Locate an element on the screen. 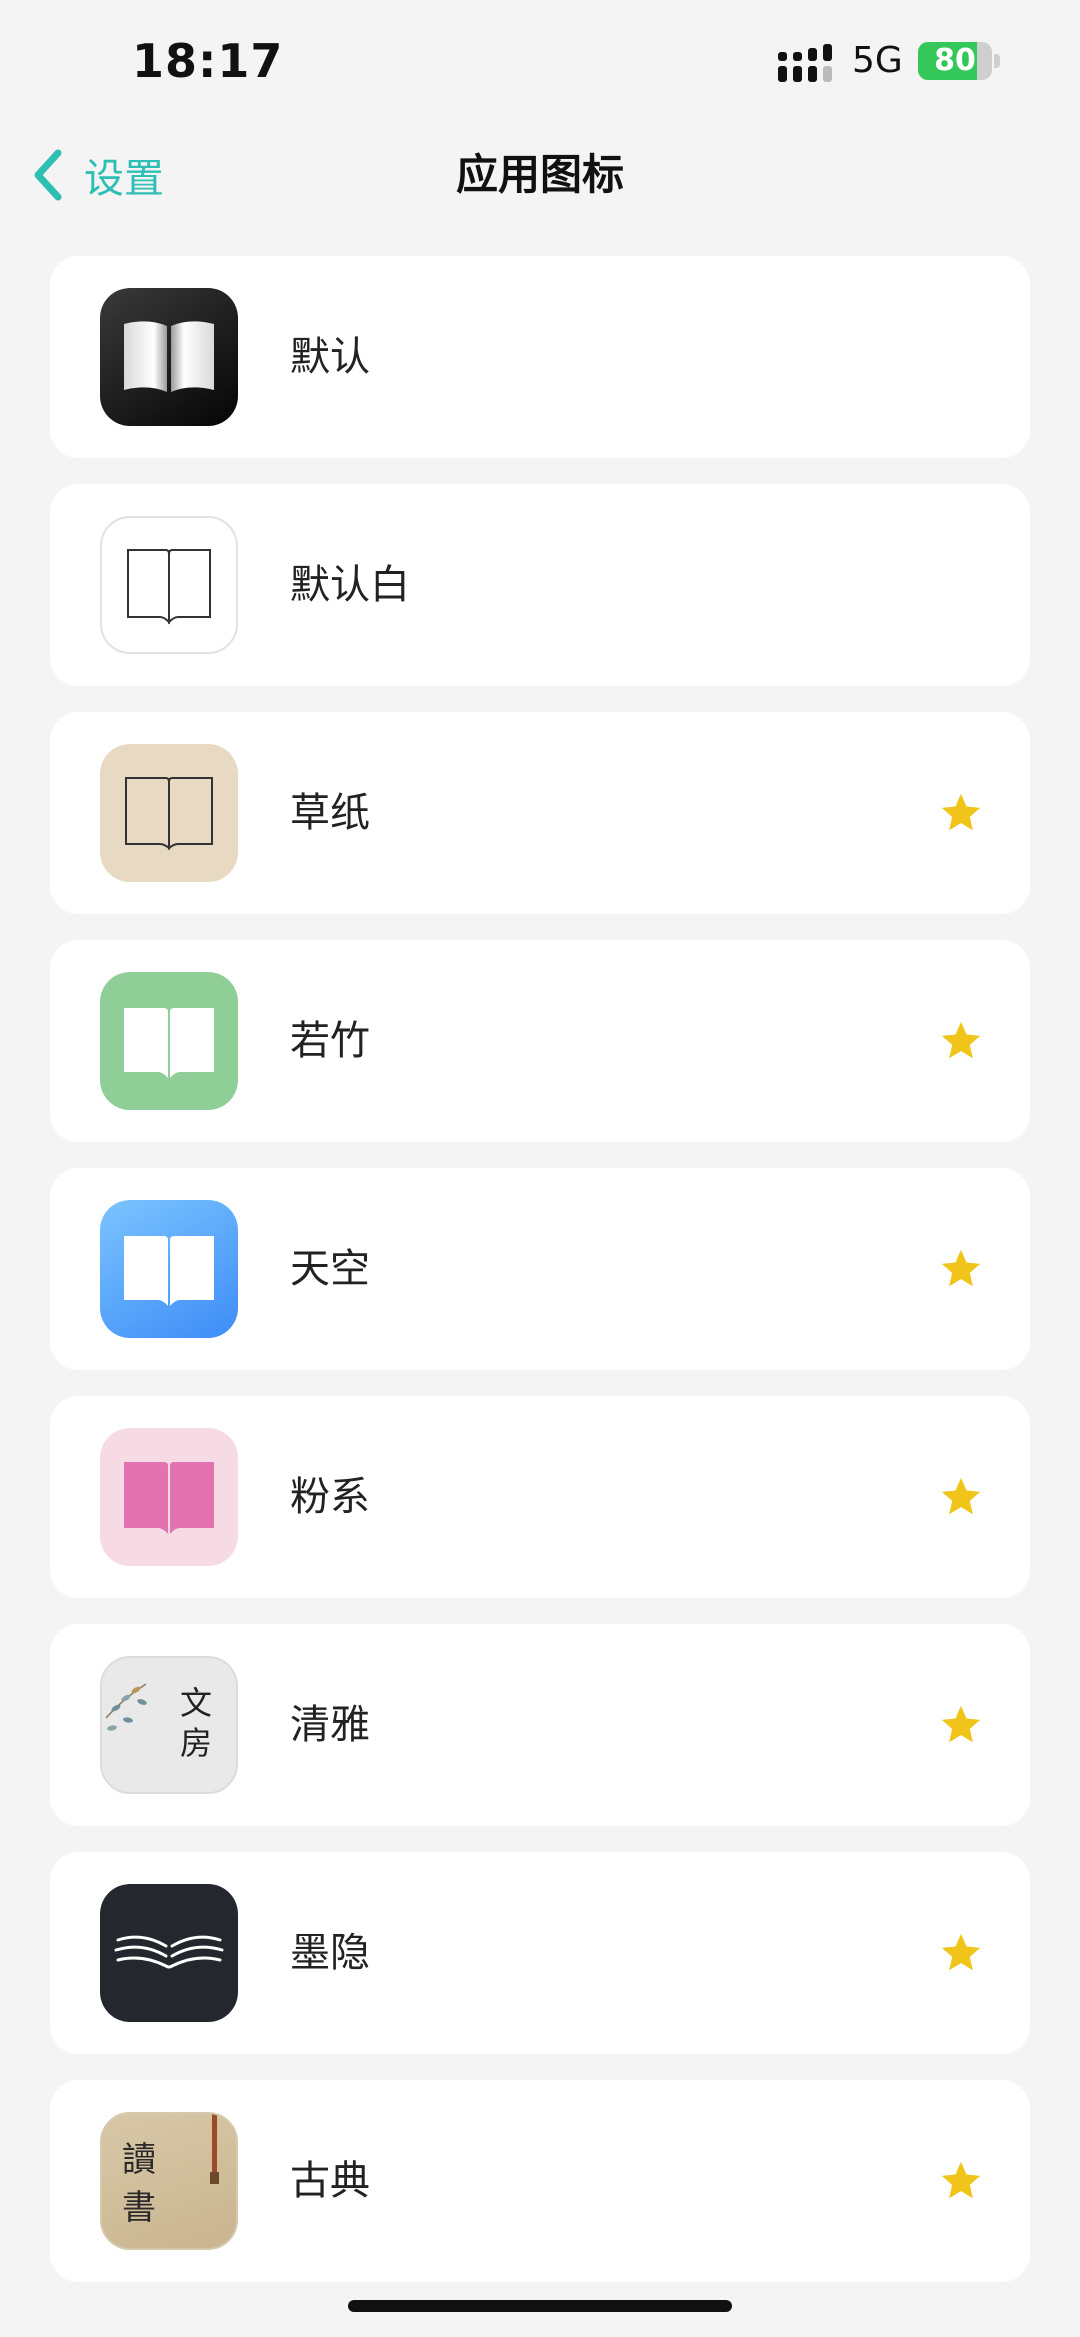 This screenshot has height=2337, width=1080. icon-option-default: 默认 is located at coordinates (540, 357).